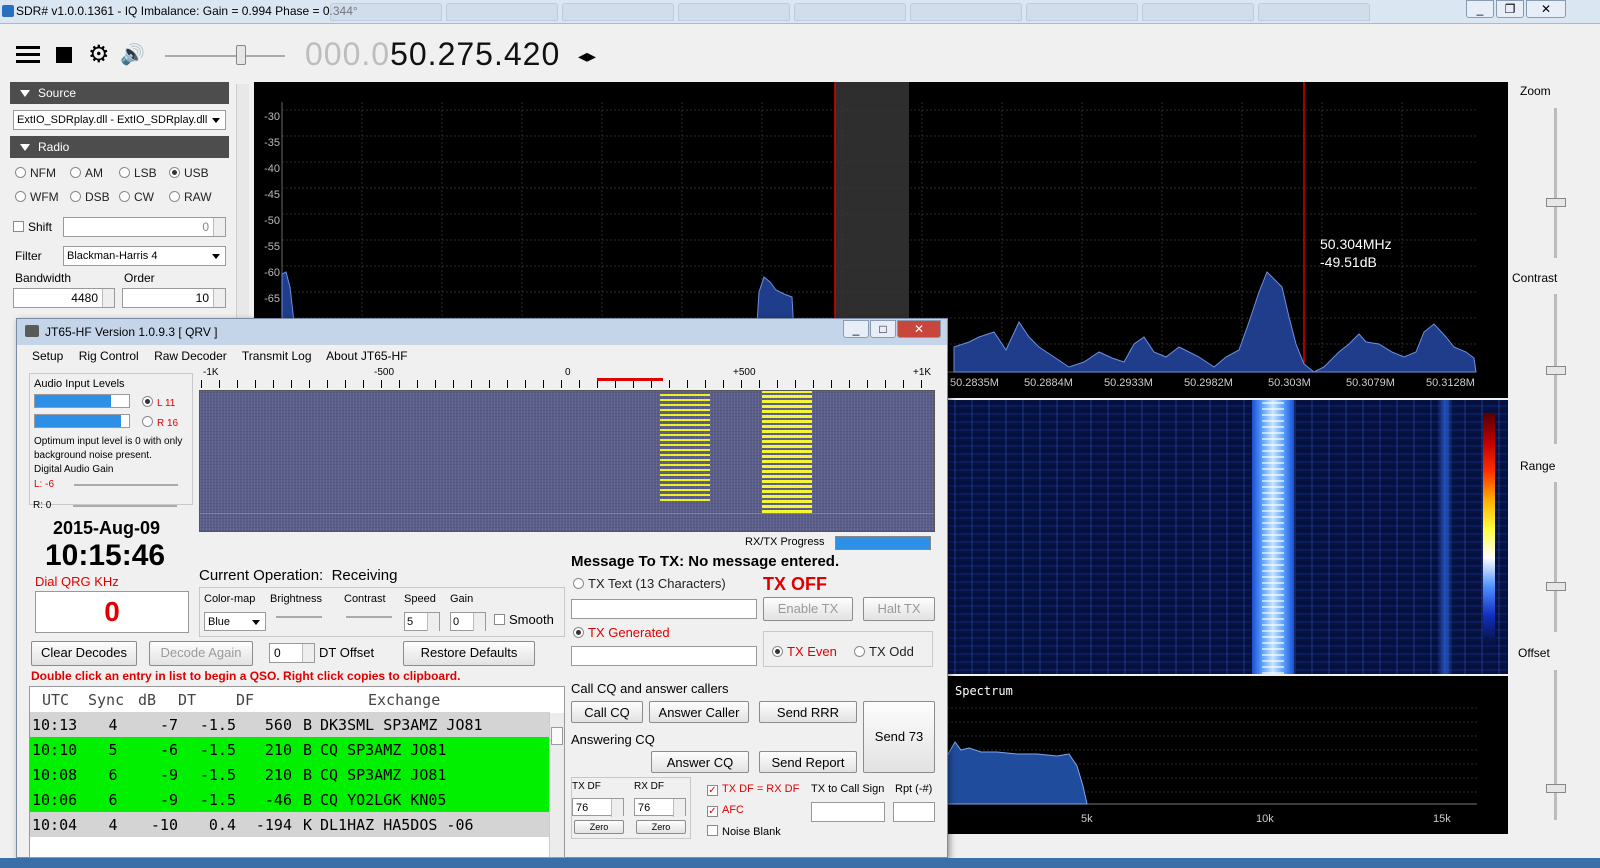 The width and height of the screenshot is (1600, 868). I want to click on mode-usb: USB, so click(189, 173).